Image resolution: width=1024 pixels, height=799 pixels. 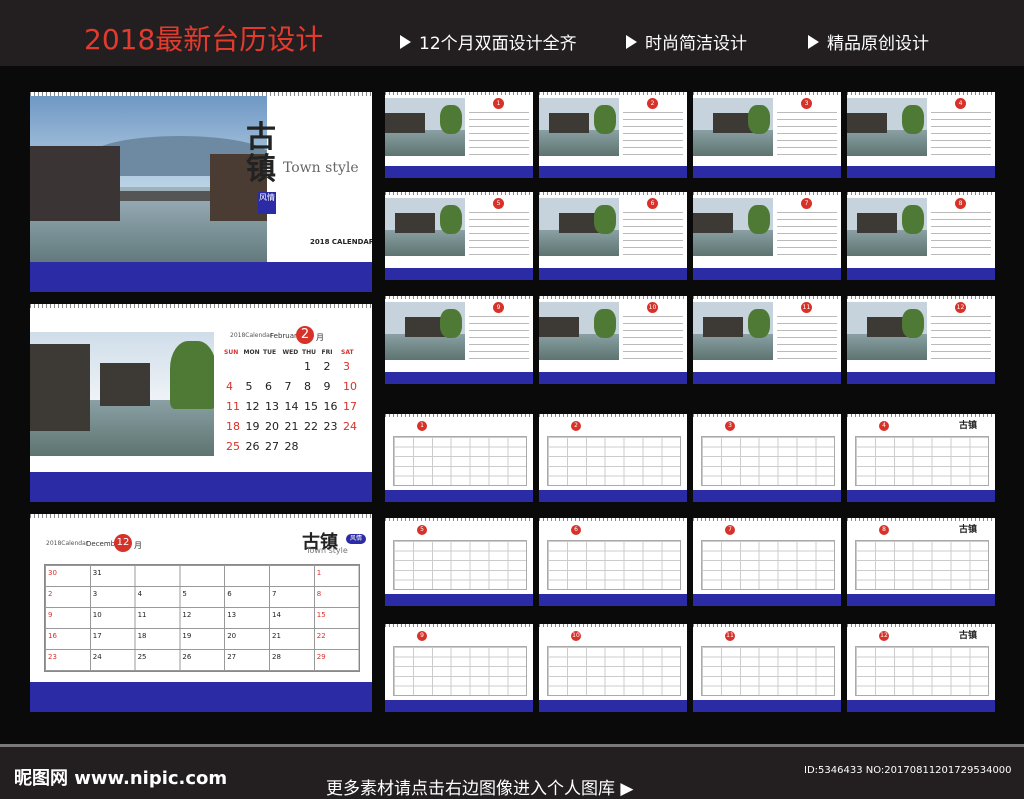 I want to click on day-number: 11, so click(x=142, y=615).